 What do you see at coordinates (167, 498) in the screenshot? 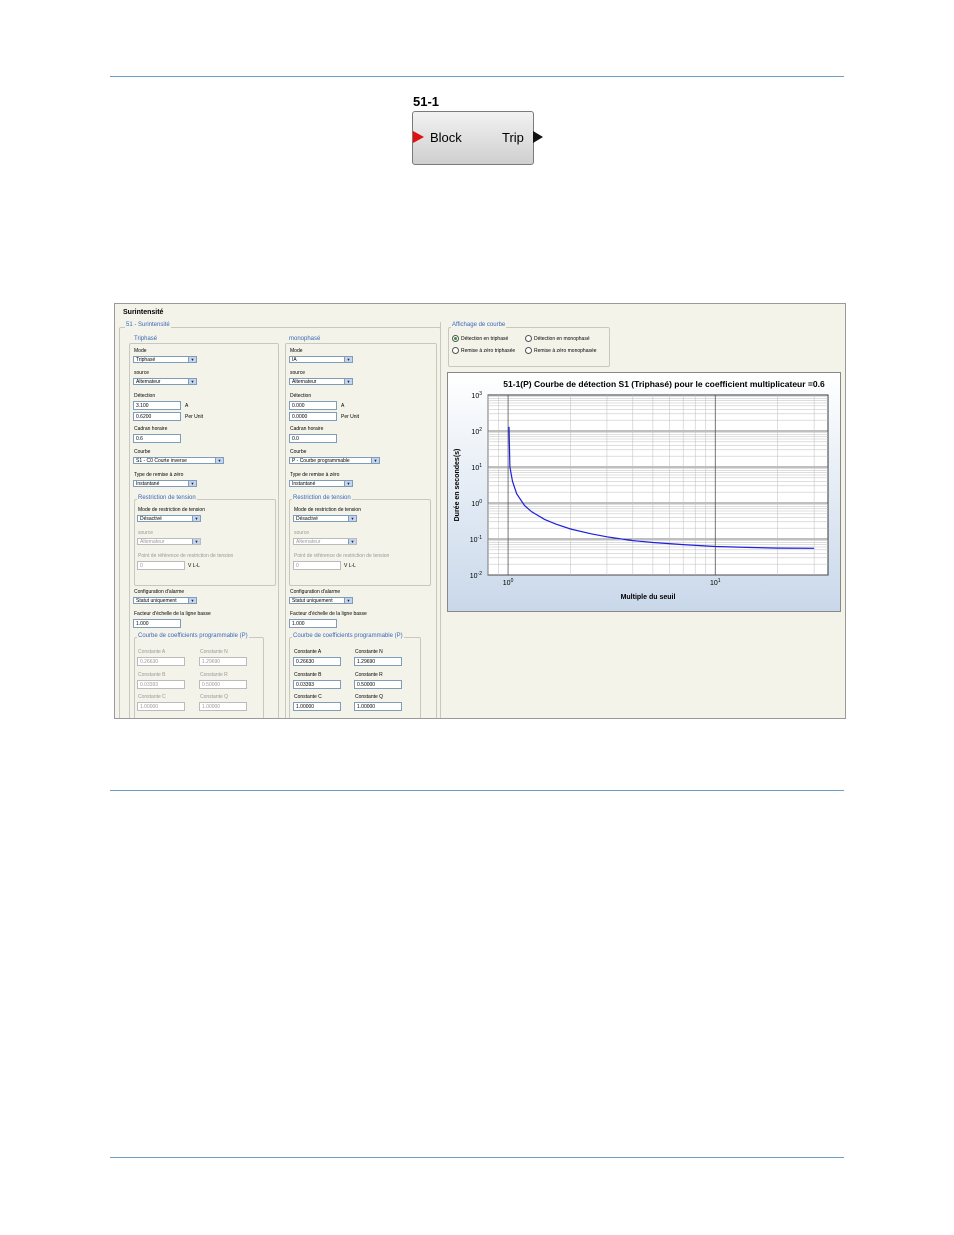
I see `tri-restriction-title: Restriction de tension` at bounding box center [167, 498].